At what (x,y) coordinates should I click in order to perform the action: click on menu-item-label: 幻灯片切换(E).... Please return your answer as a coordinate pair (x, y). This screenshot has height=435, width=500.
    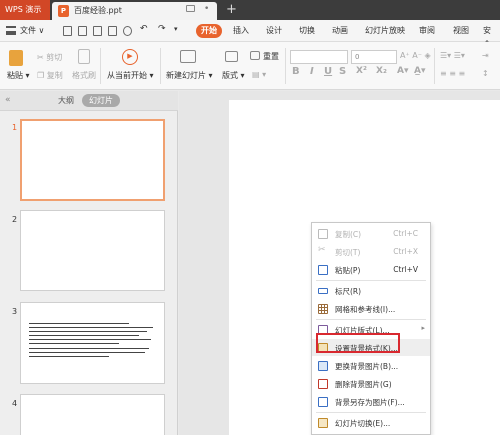
    Looking at the image, I should click on (363, 423).